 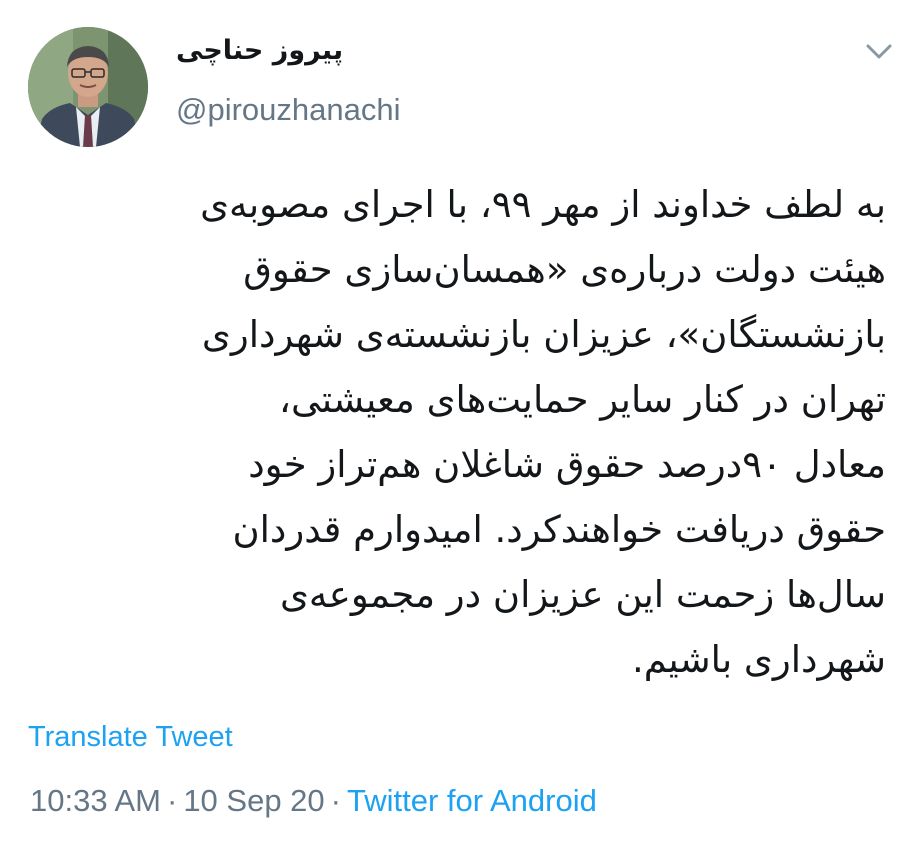 I want to click on tweet-text-line: حقوق دریافت خواهندکرد. امیدوارم قدردان, so click(x=559, y=529).